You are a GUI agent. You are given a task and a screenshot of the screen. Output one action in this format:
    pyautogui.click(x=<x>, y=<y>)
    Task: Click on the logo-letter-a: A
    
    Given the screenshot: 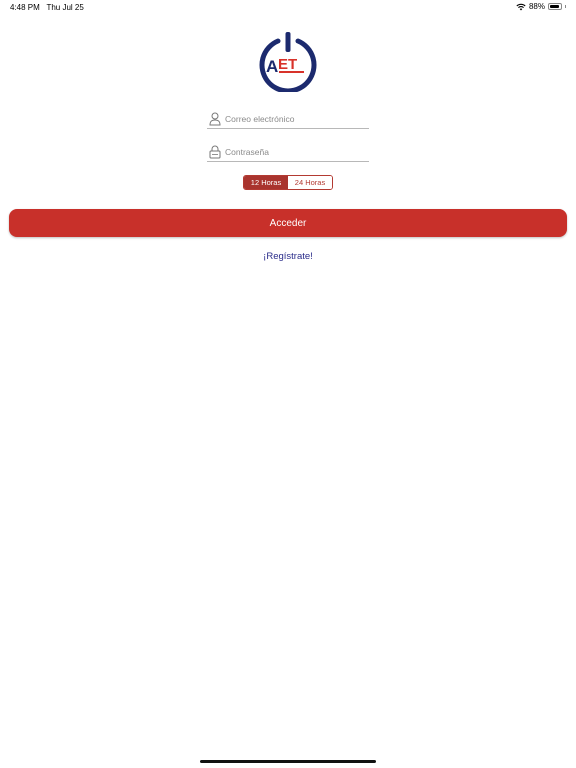 What is the action you would take?
    pyautogui.click(x=272, y=66)
    